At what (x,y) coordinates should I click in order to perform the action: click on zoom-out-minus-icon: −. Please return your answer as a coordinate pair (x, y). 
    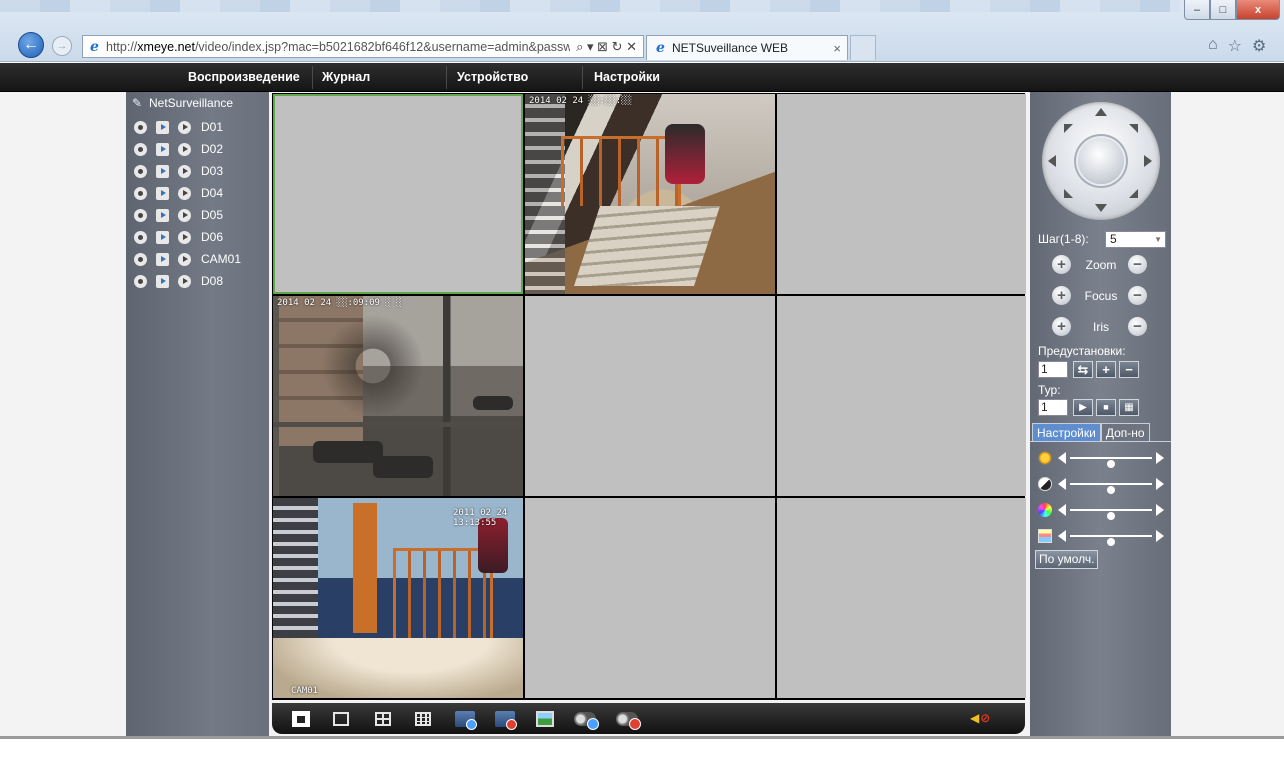
    Looking at the image, I should click on (1137, 264).